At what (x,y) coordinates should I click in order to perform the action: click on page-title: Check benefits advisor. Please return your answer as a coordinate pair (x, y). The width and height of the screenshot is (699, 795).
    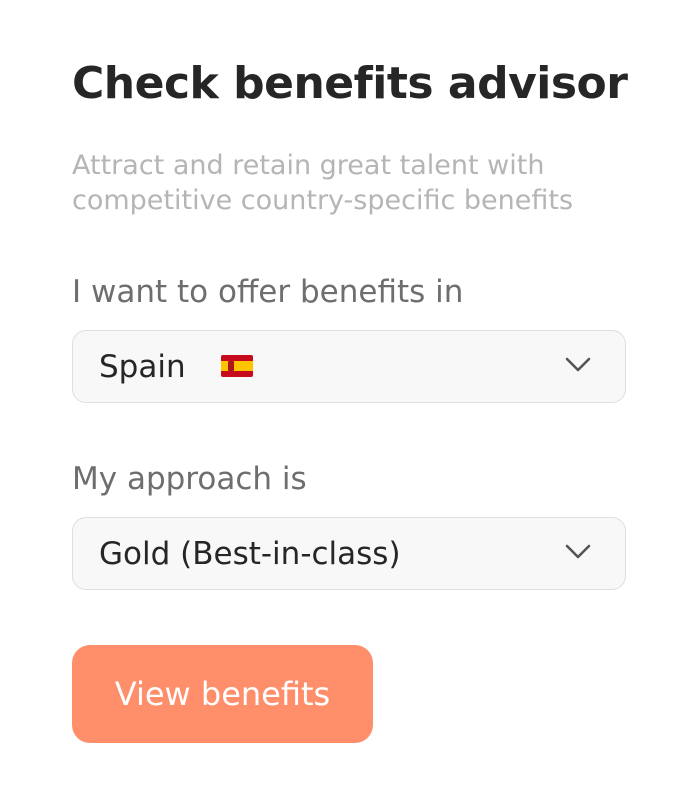
    Looking at the image, I should click on (350, 83).